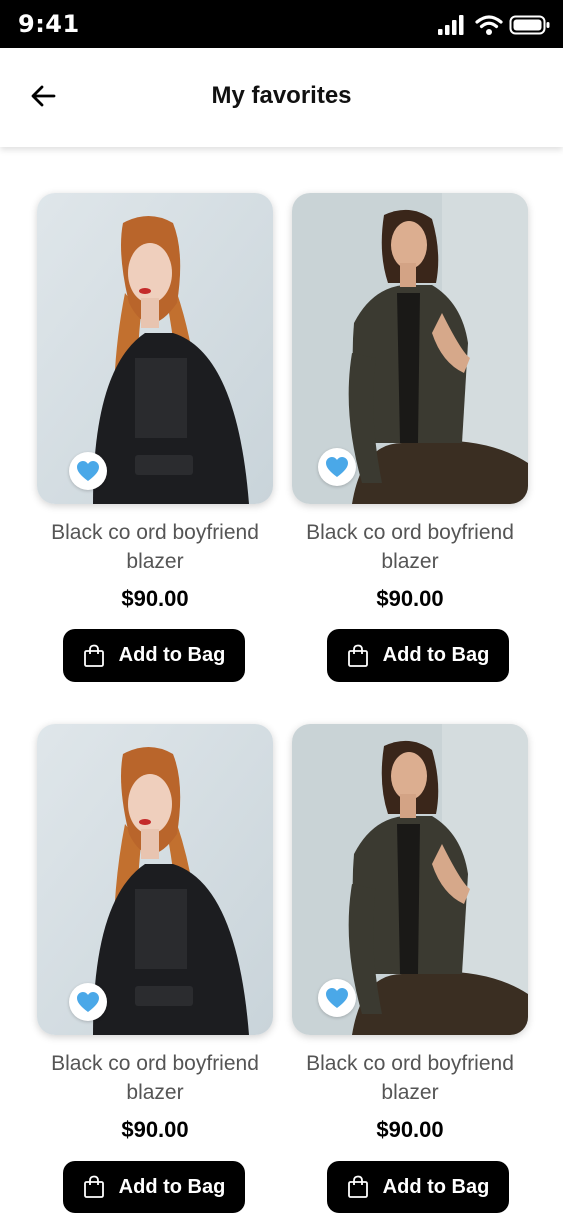  I want to click on battery-icon, so click(529, 25).